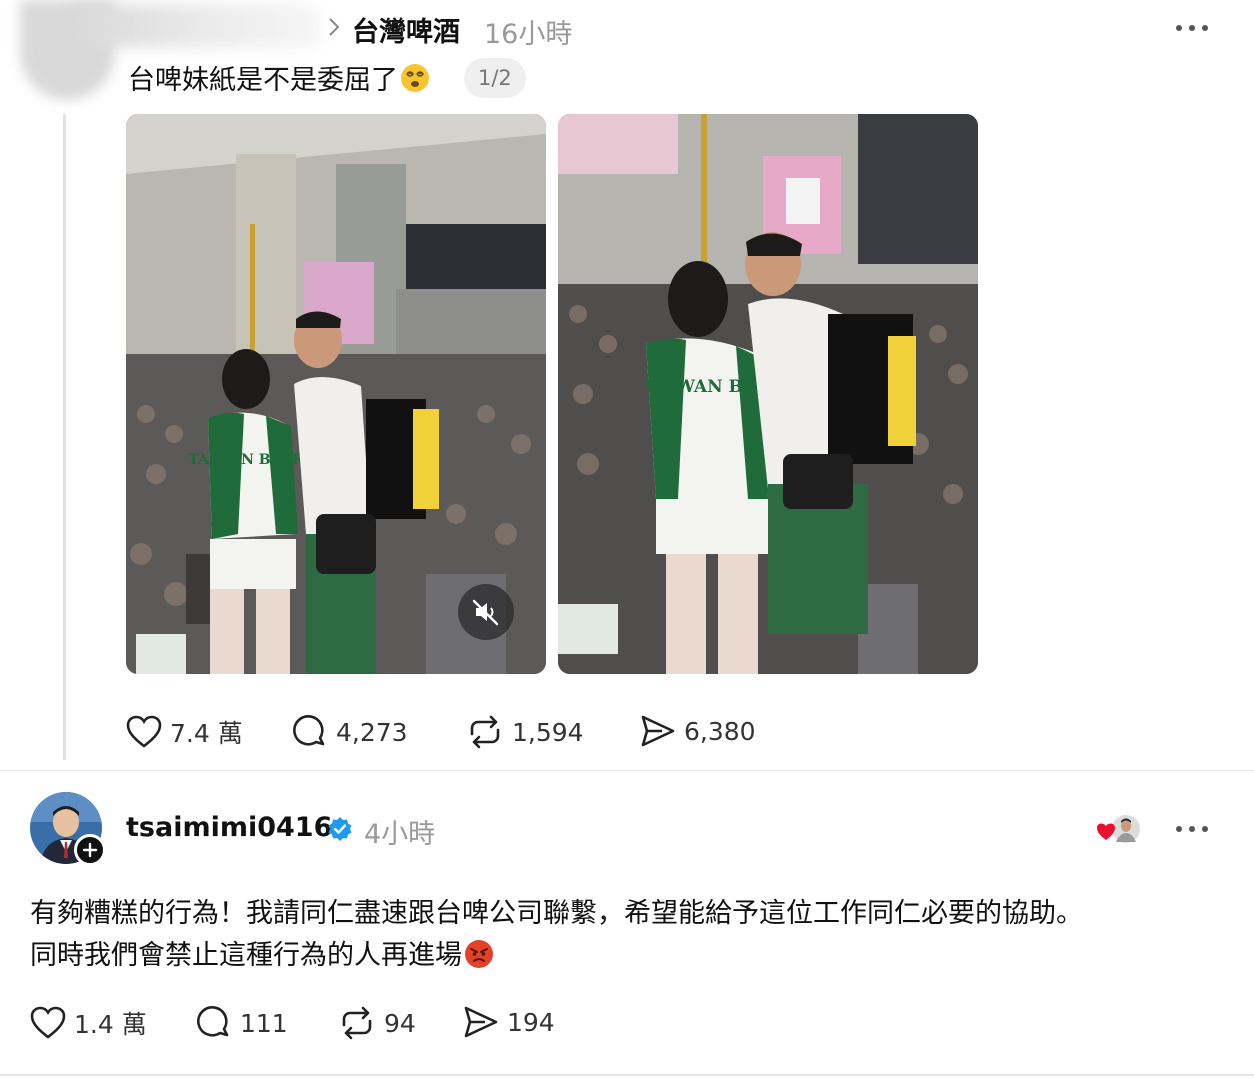  I want to click on bottom-border, so click(627, 1075).